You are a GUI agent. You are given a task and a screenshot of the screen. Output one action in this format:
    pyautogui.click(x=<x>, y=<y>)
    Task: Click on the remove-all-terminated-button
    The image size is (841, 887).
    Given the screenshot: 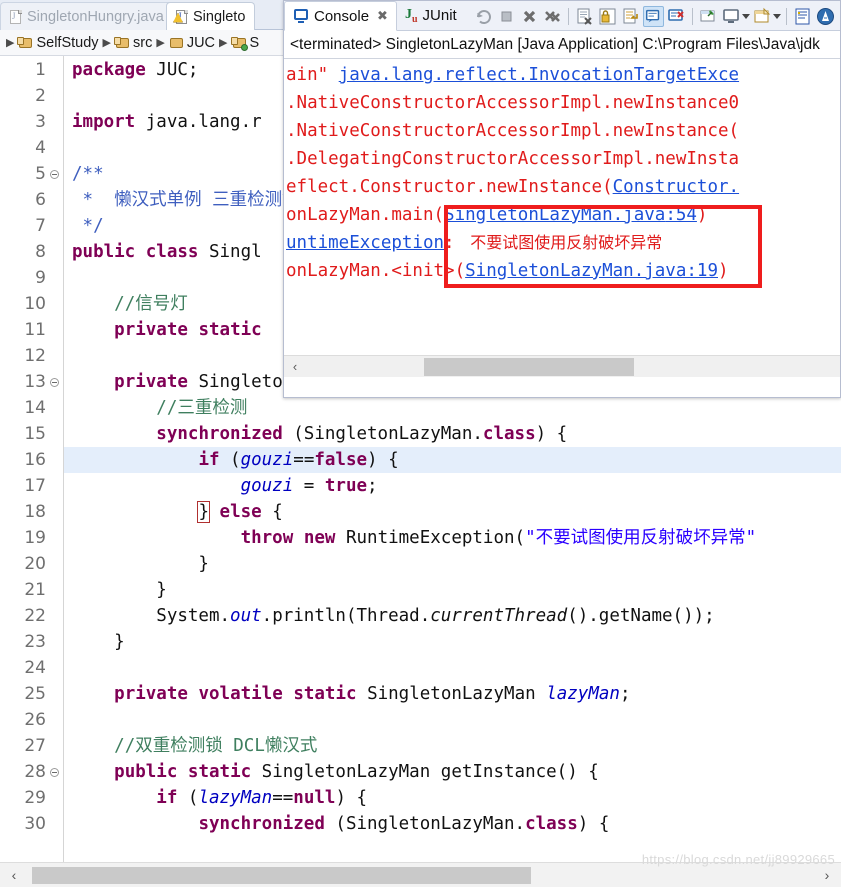 What is the action you would take?
    pyautogui.click(x=552, y=16)
    